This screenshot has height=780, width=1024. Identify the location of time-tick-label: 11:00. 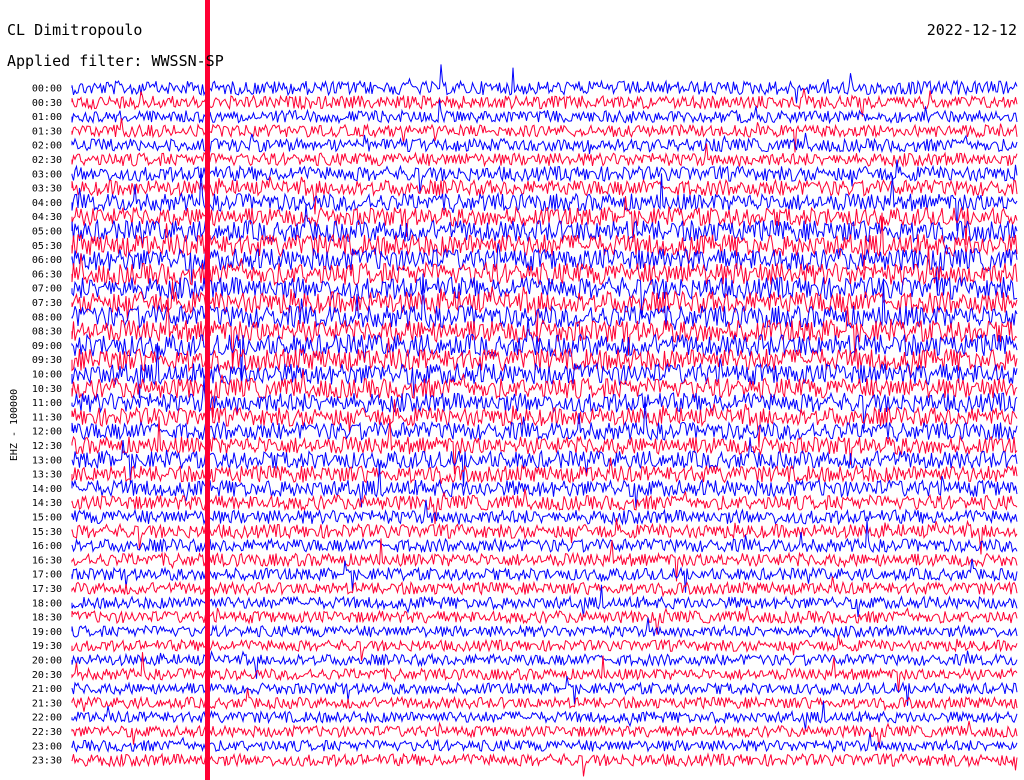
(47, 403).